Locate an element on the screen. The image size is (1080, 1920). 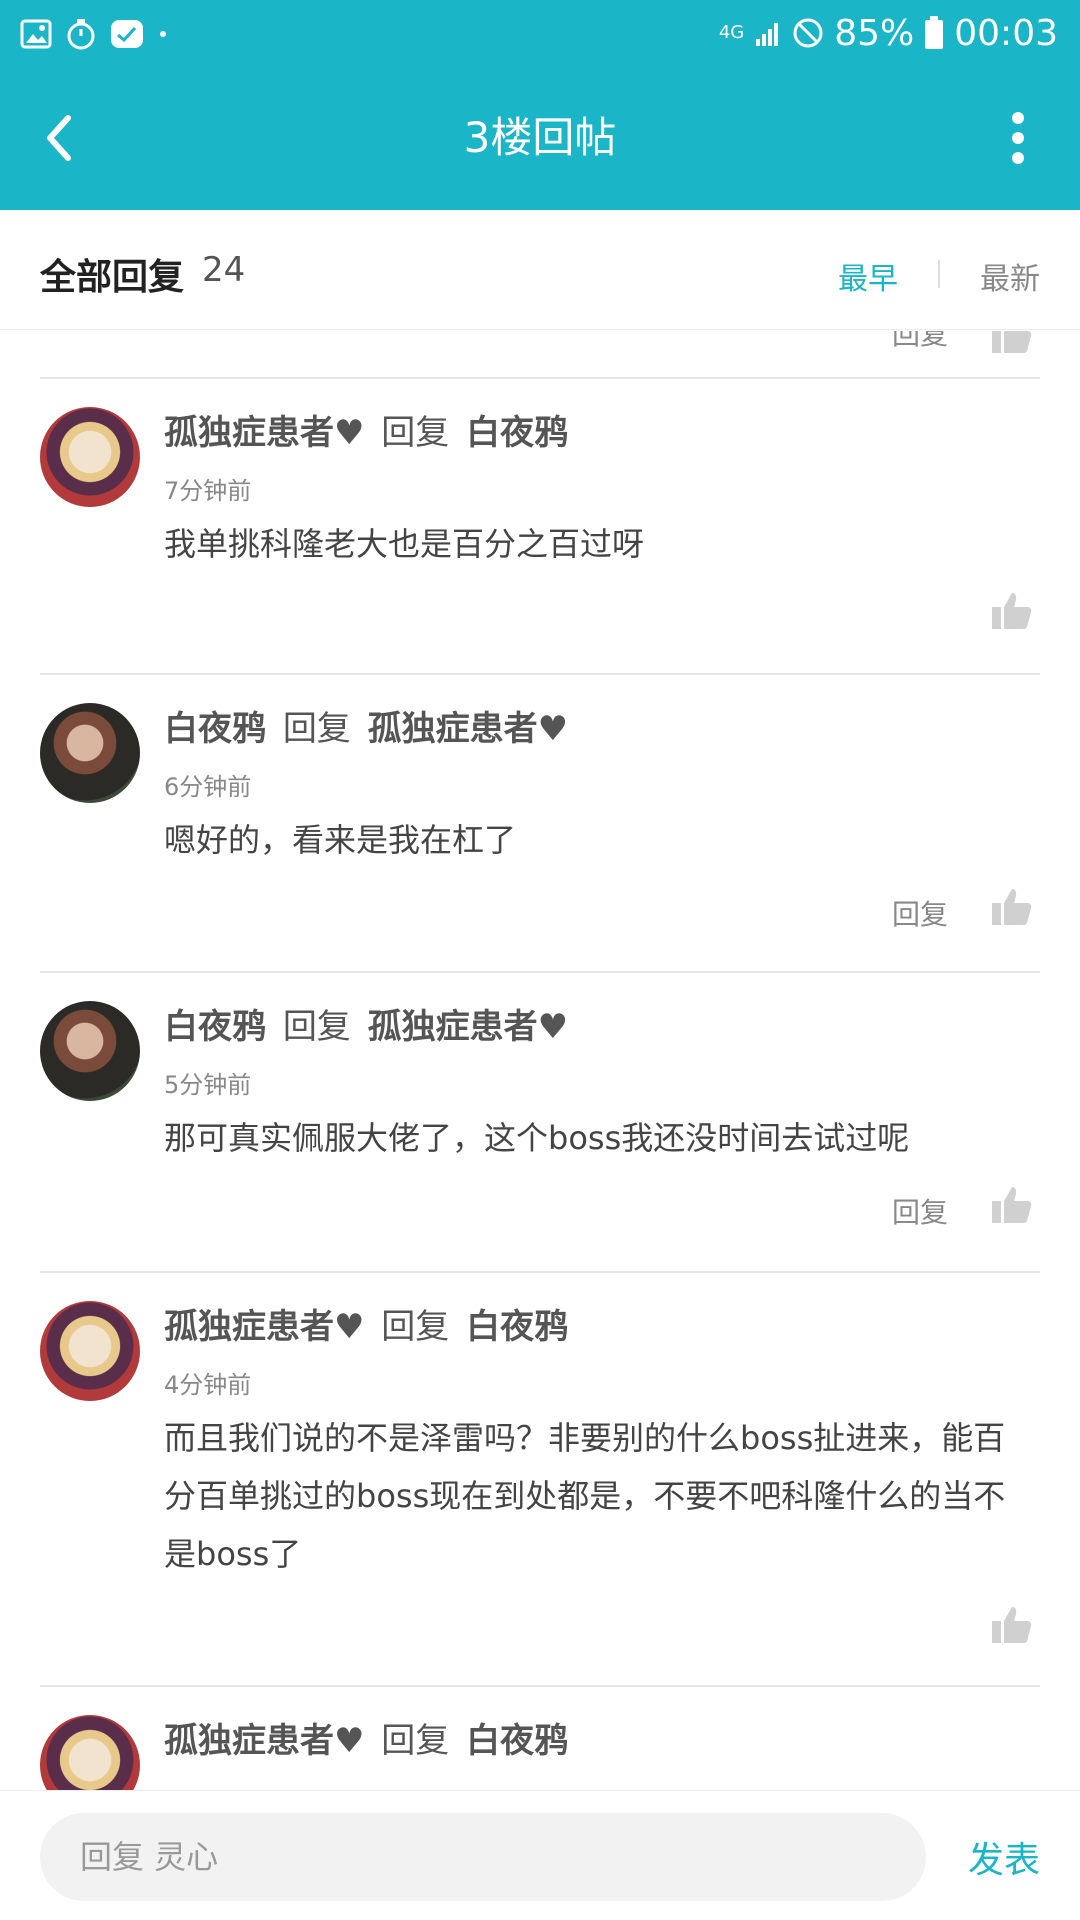
more-vertical-icon is located at coordinates (1018, 138).